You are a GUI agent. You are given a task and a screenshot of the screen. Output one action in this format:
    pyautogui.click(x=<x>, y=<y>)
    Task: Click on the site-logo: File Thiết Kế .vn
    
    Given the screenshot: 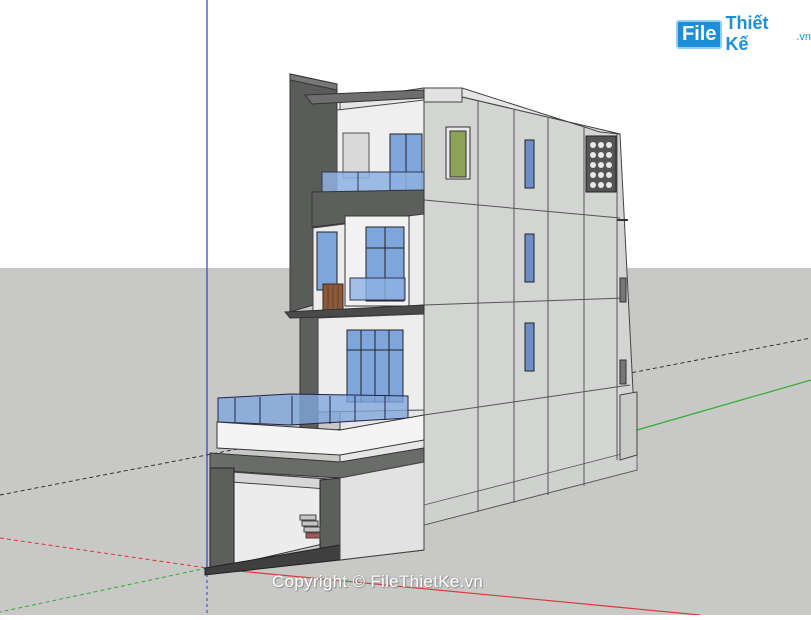 What is the action you would take?
    pyautogui.click(x=743, y=34)
    